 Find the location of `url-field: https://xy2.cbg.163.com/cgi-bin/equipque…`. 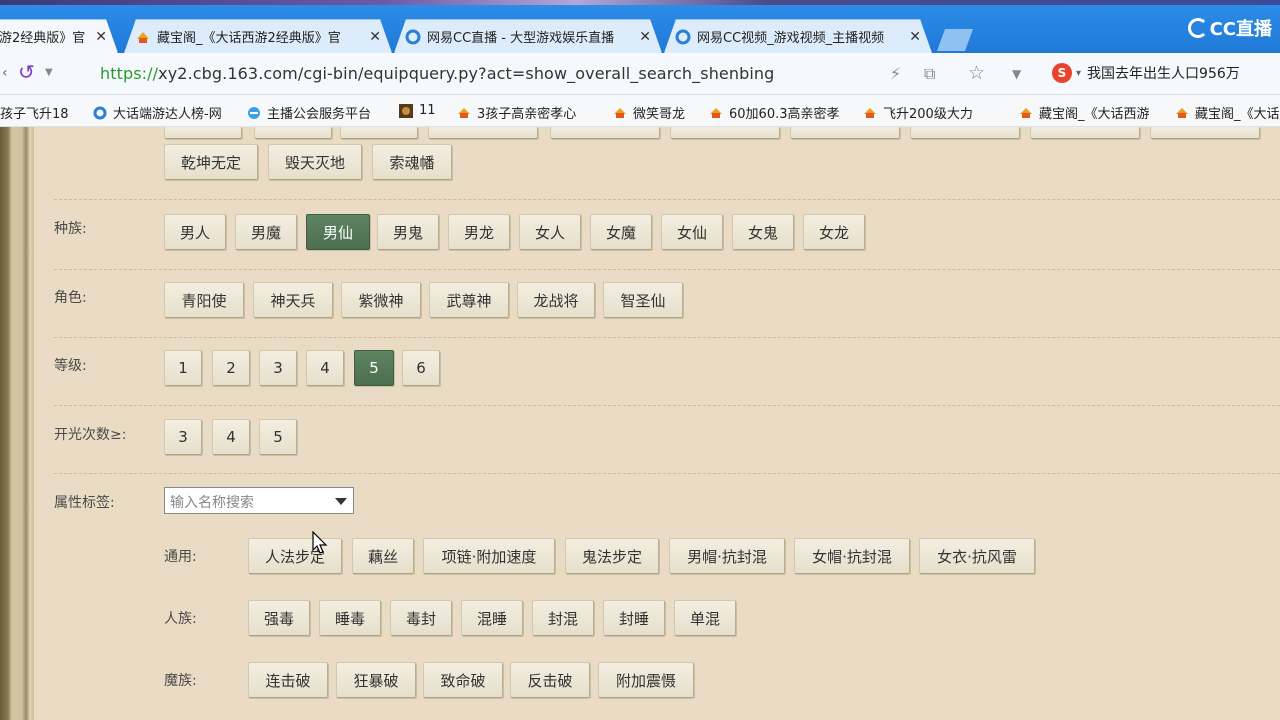

url-field: https://xy2.cbg.163.com/cgi-bin/equipque… is located at coordinates (437, 73).